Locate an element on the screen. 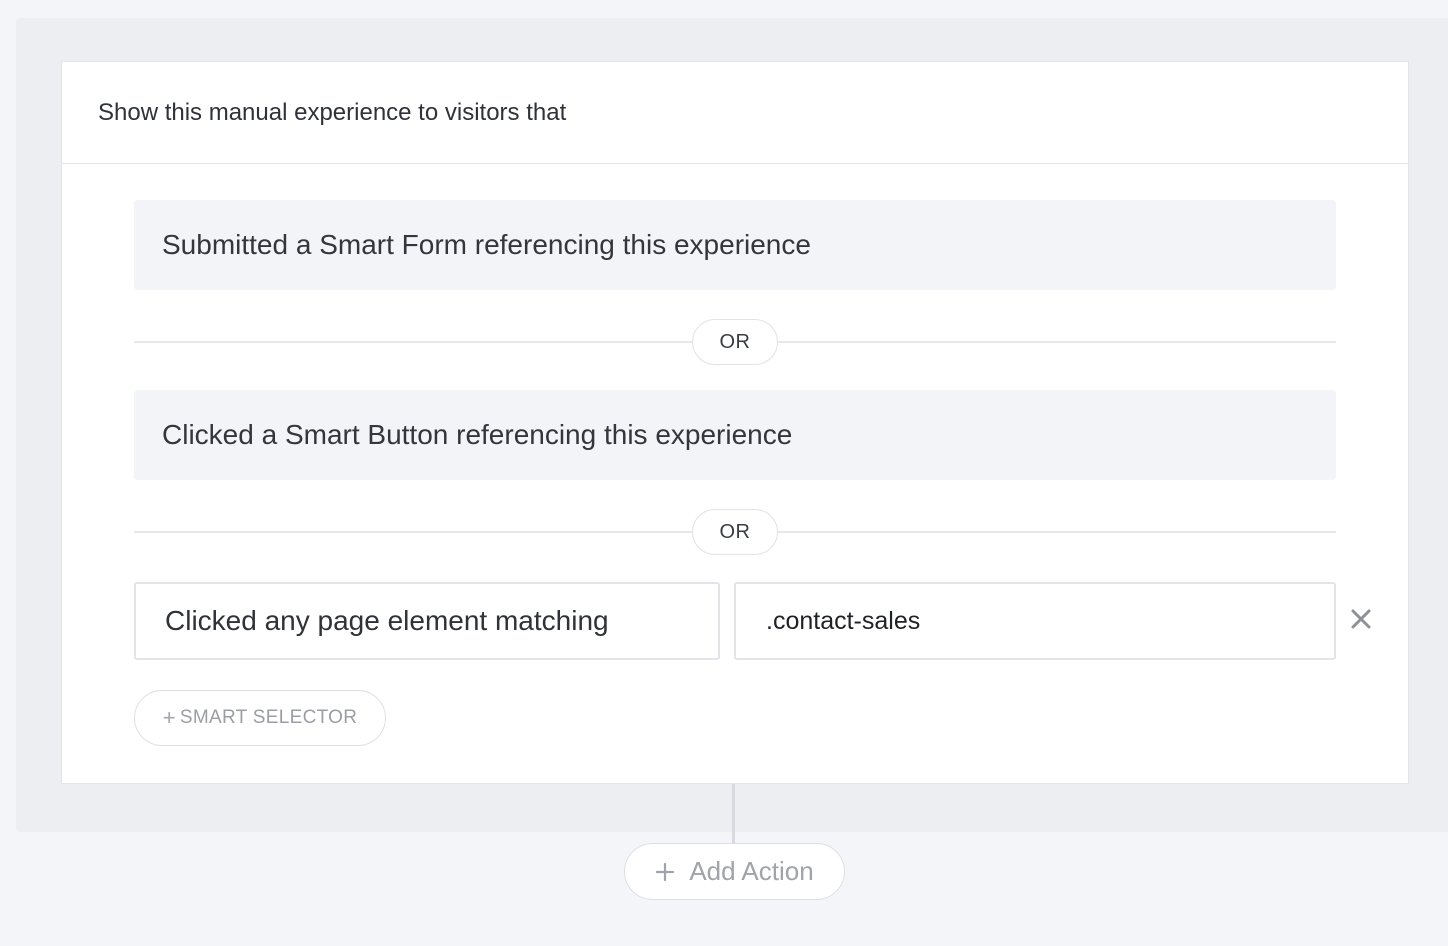 This screenshot has width=1448, height=946. close-icon is located at coordinates (1361, 619).